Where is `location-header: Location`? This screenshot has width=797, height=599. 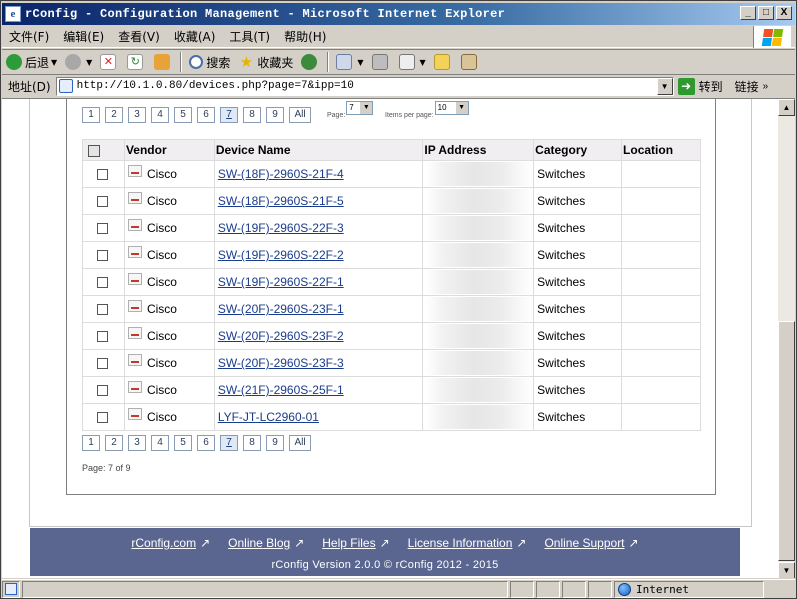 location-header: Location is located at coordinates (661, 150).